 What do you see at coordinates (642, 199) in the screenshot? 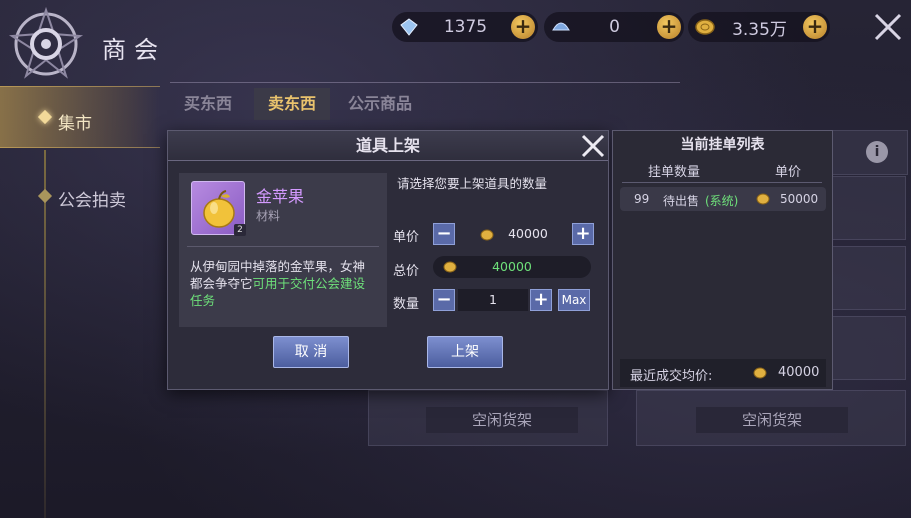
I see `row-quantity: 99` at bounding box center [642, 199].